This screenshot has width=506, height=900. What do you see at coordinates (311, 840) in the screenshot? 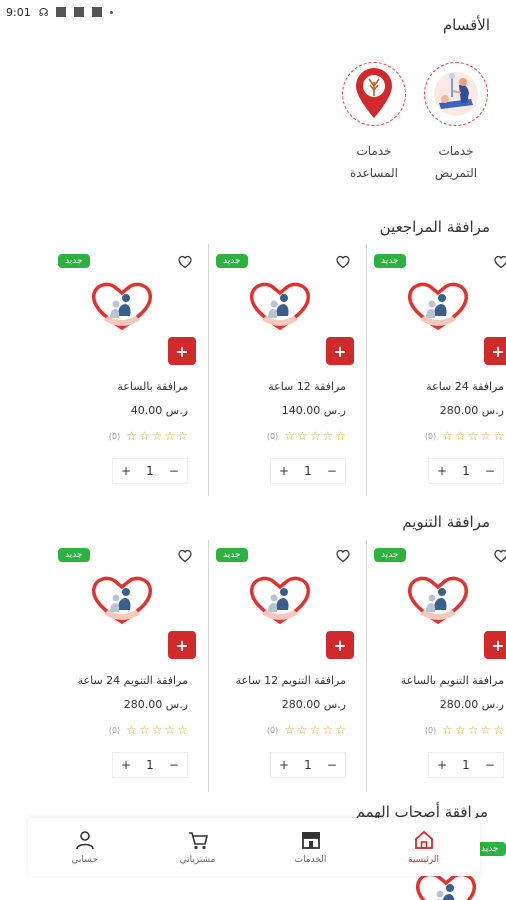
I see `store-icon` at bounding box center [311, 840].